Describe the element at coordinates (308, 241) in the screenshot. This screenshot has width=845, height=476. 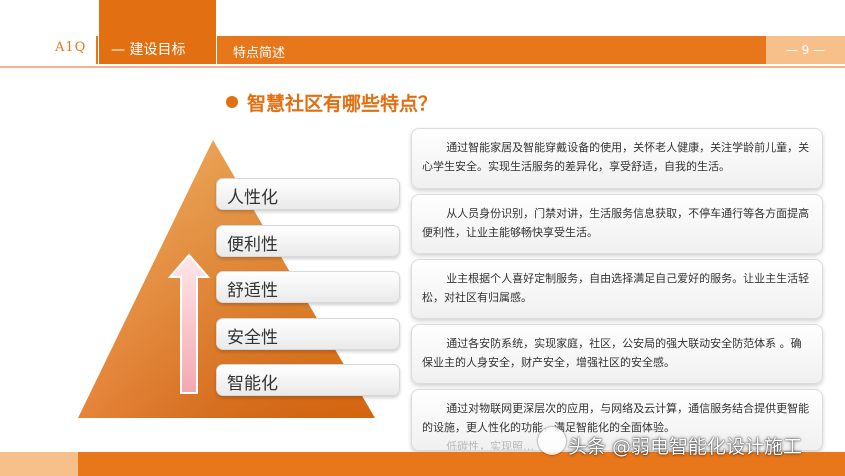
I see `pyramid-level-convenience: 便利性` at that location.